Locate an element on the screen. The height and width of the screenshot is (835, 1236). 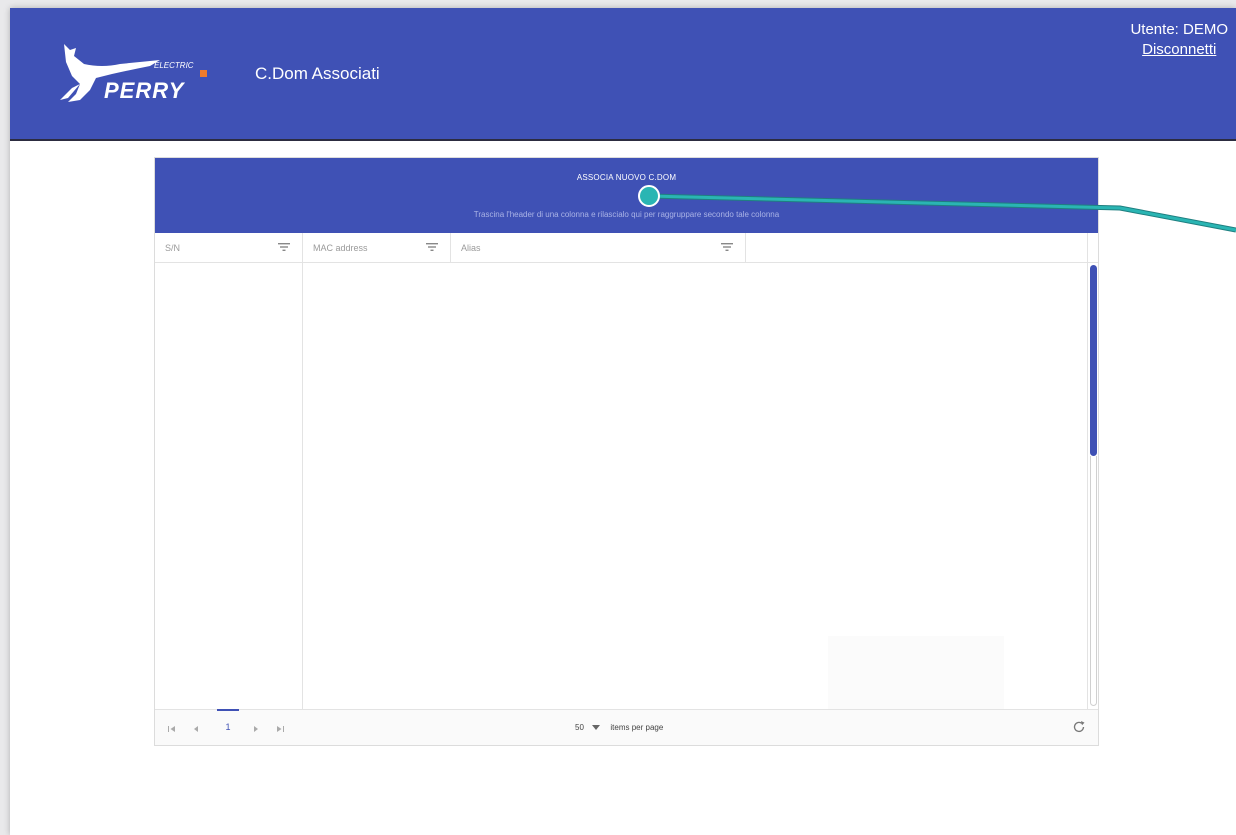
grid-header-row: S/N MAC address Alias is located at coordinates (626, 248).